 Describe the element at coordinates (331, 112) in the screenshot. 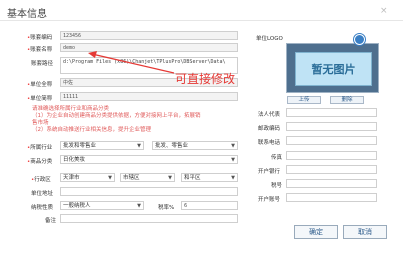

I see `legal-rep-input` at that location.